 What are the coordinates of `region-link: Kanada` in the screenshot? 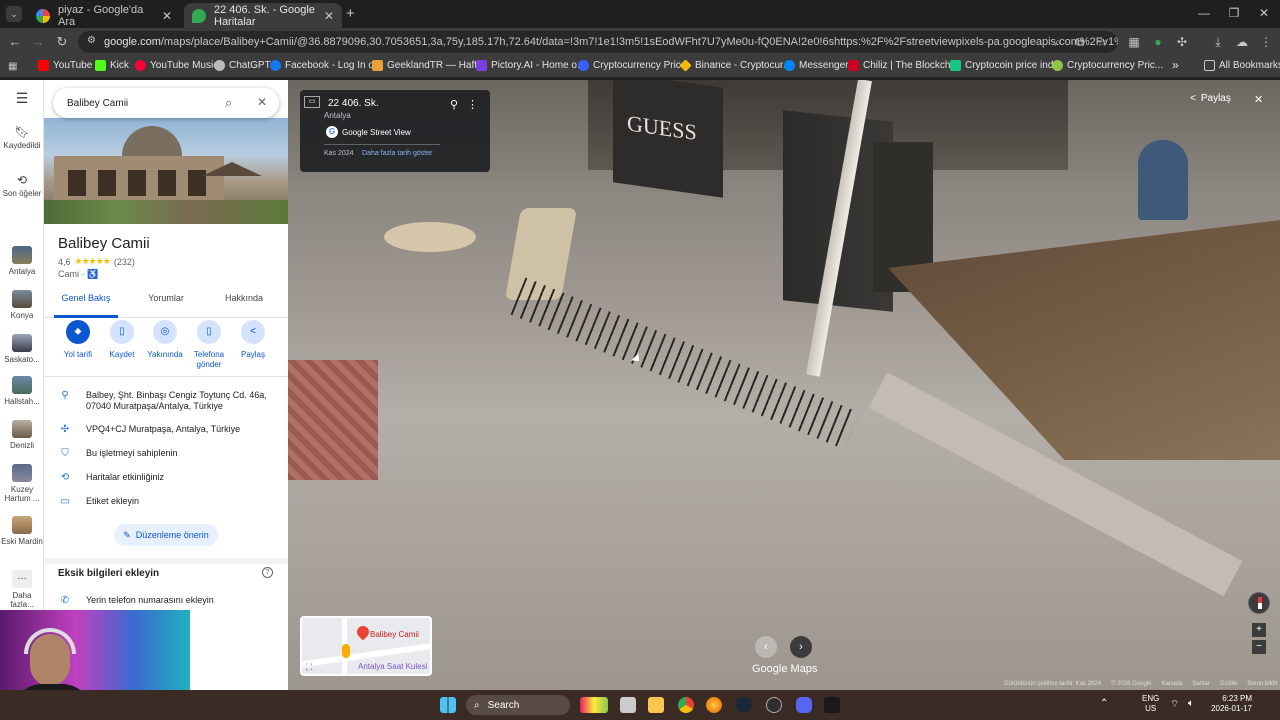 It's located at (1172, 684).